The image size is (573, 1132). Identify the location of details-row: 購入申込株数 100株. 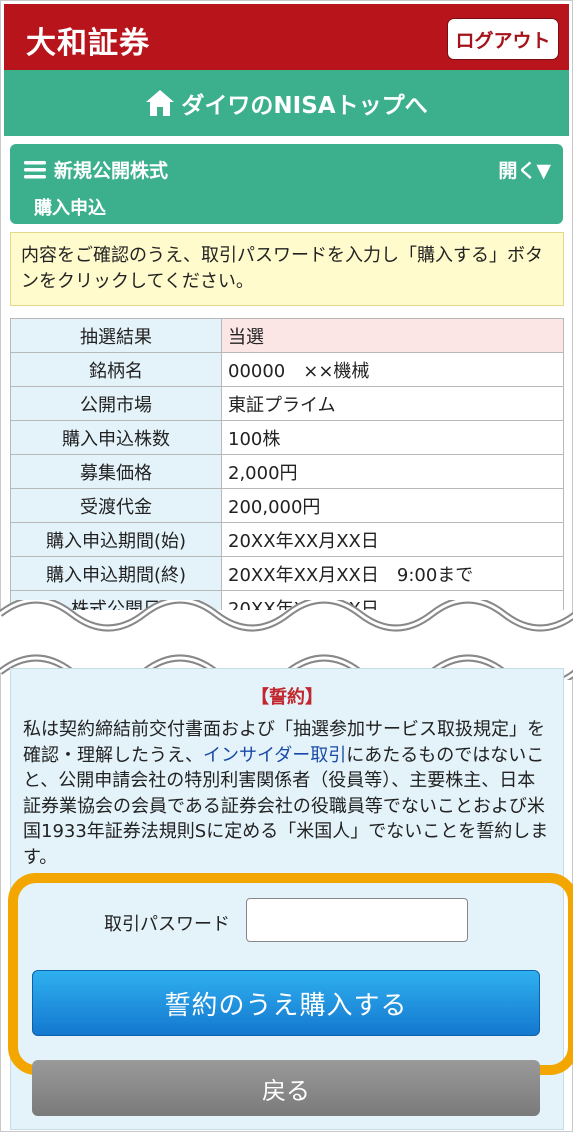
(287, 437).